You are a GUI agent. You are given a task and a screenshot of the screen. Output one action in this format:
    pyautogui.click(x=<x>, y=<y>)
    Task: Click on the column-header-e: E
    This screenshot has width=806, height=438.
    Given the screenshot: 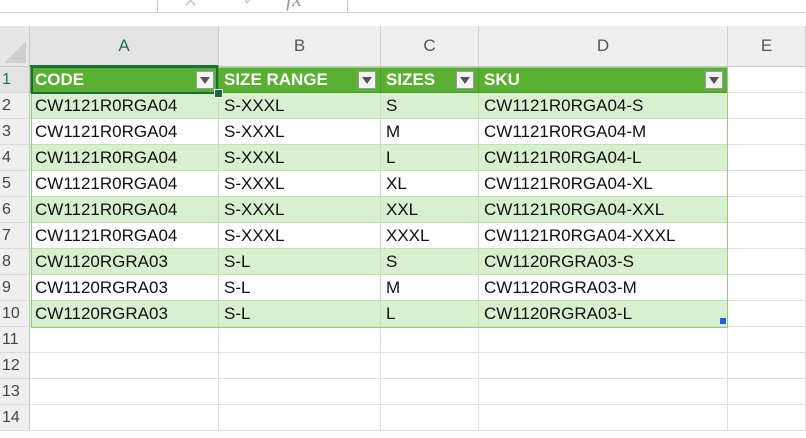 What is the action you would take?
    pyautogui.click(x=767, y=46)
    